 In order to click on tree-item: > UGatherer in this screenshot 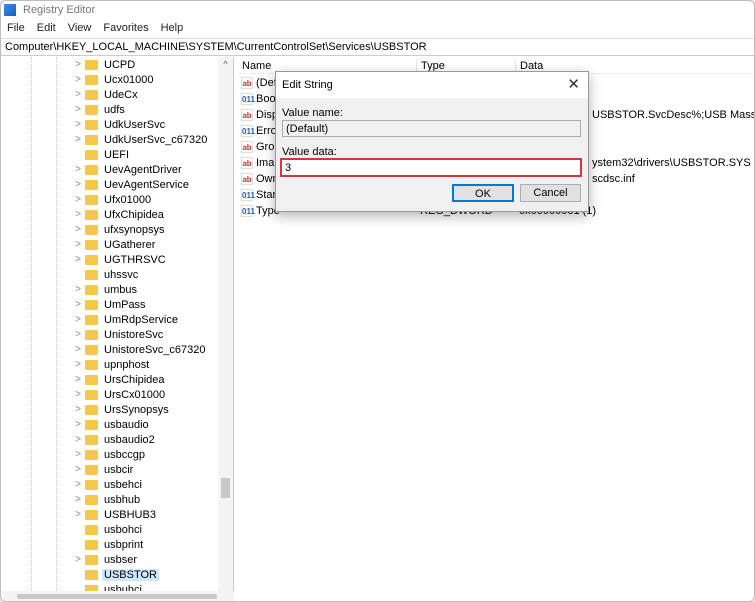, I will do `click(145, 244)`.